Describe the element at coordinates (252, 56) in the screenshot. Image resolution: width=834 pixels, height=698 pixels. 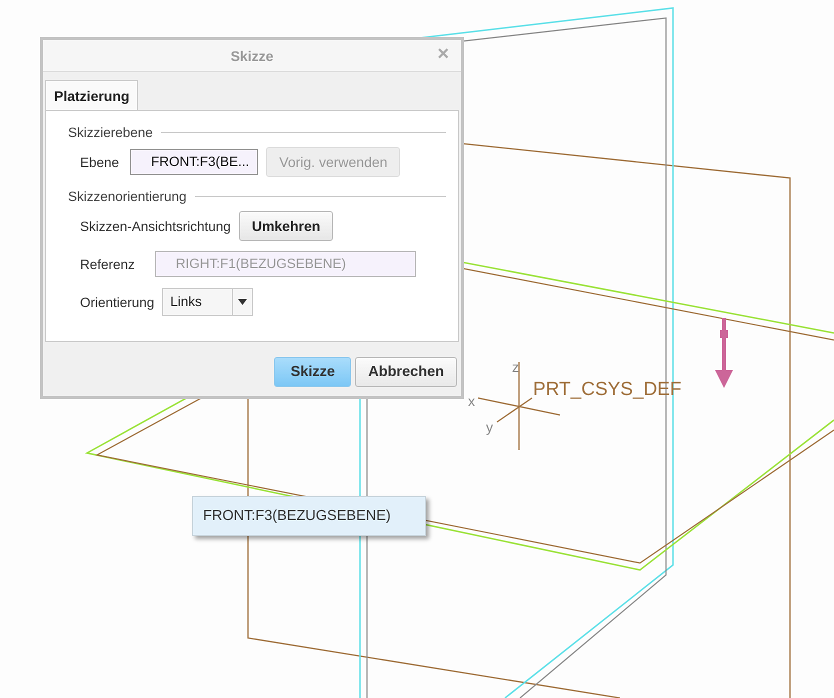
I see `dialog-title: Skizze` at that location.